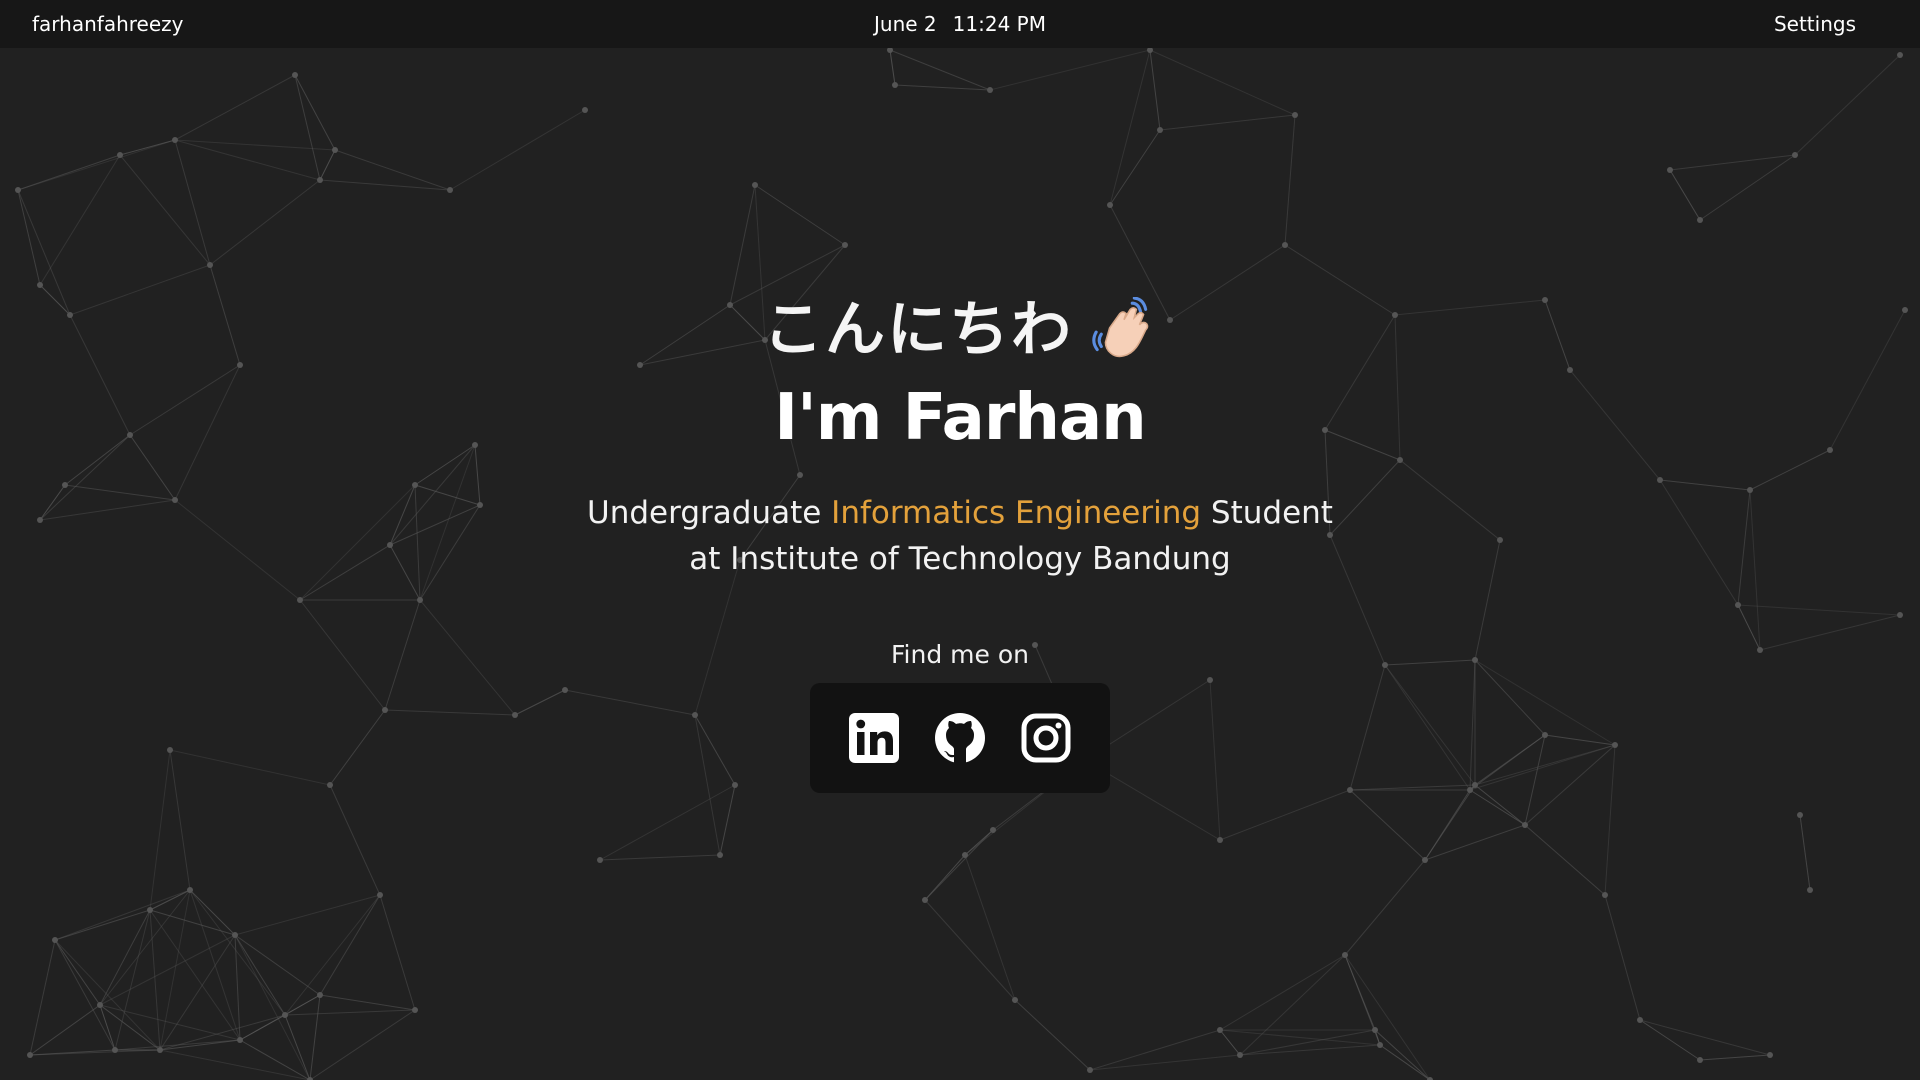 Image resolution: width=1920 pixels, height=1080 pixels. I want to click on instagram-icon, so click(1046, 738).